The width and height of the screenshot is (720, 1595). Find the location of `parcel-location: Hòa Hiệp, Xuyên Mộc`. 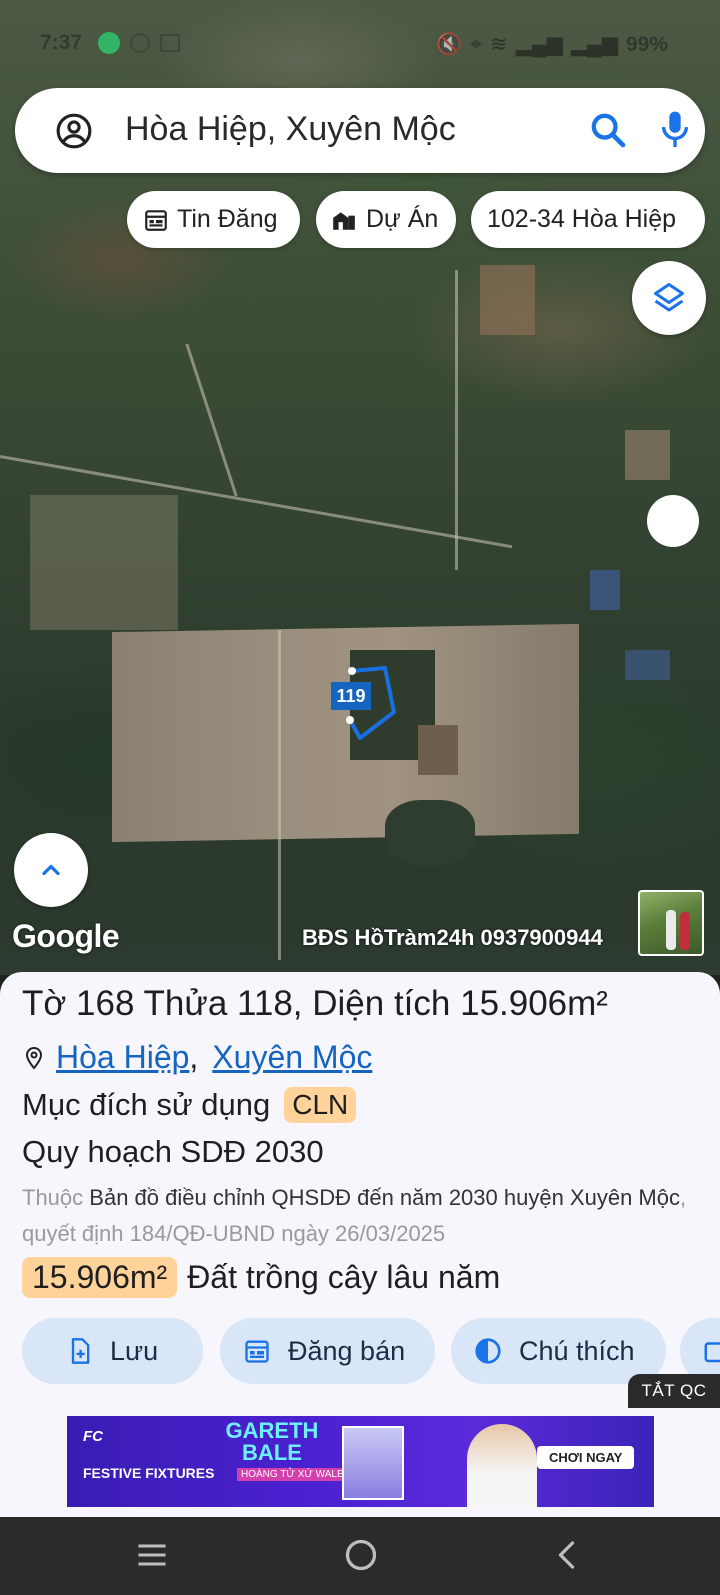

parcel-location: Hòa Hiệp, Xuyên Mộc is located at coordinates (197, 1057).